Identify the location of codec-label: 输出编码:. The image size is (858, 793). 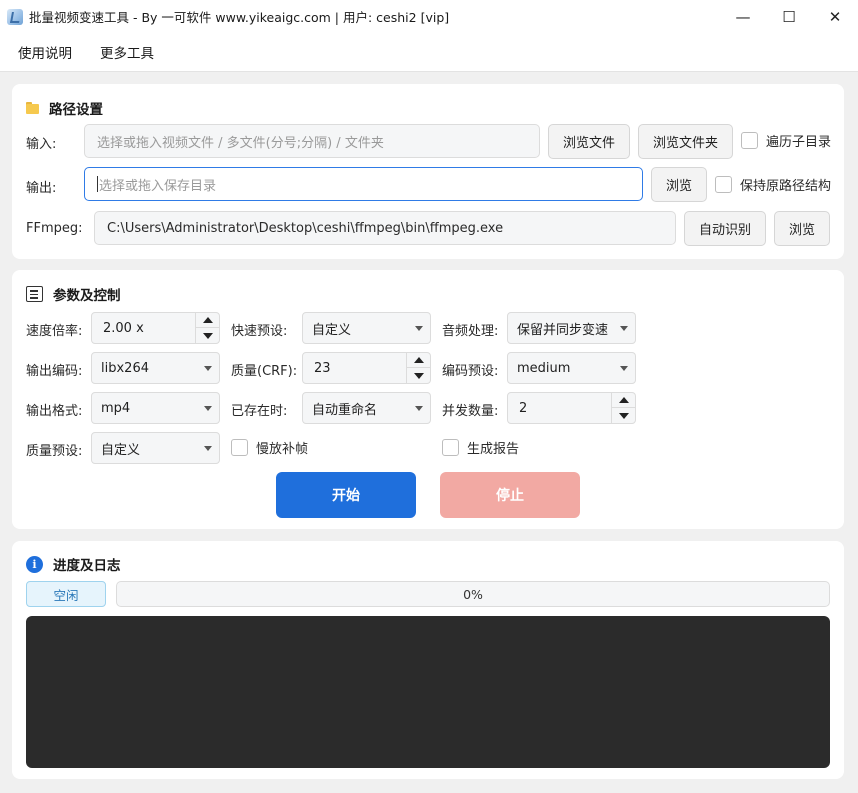
(54, 371).